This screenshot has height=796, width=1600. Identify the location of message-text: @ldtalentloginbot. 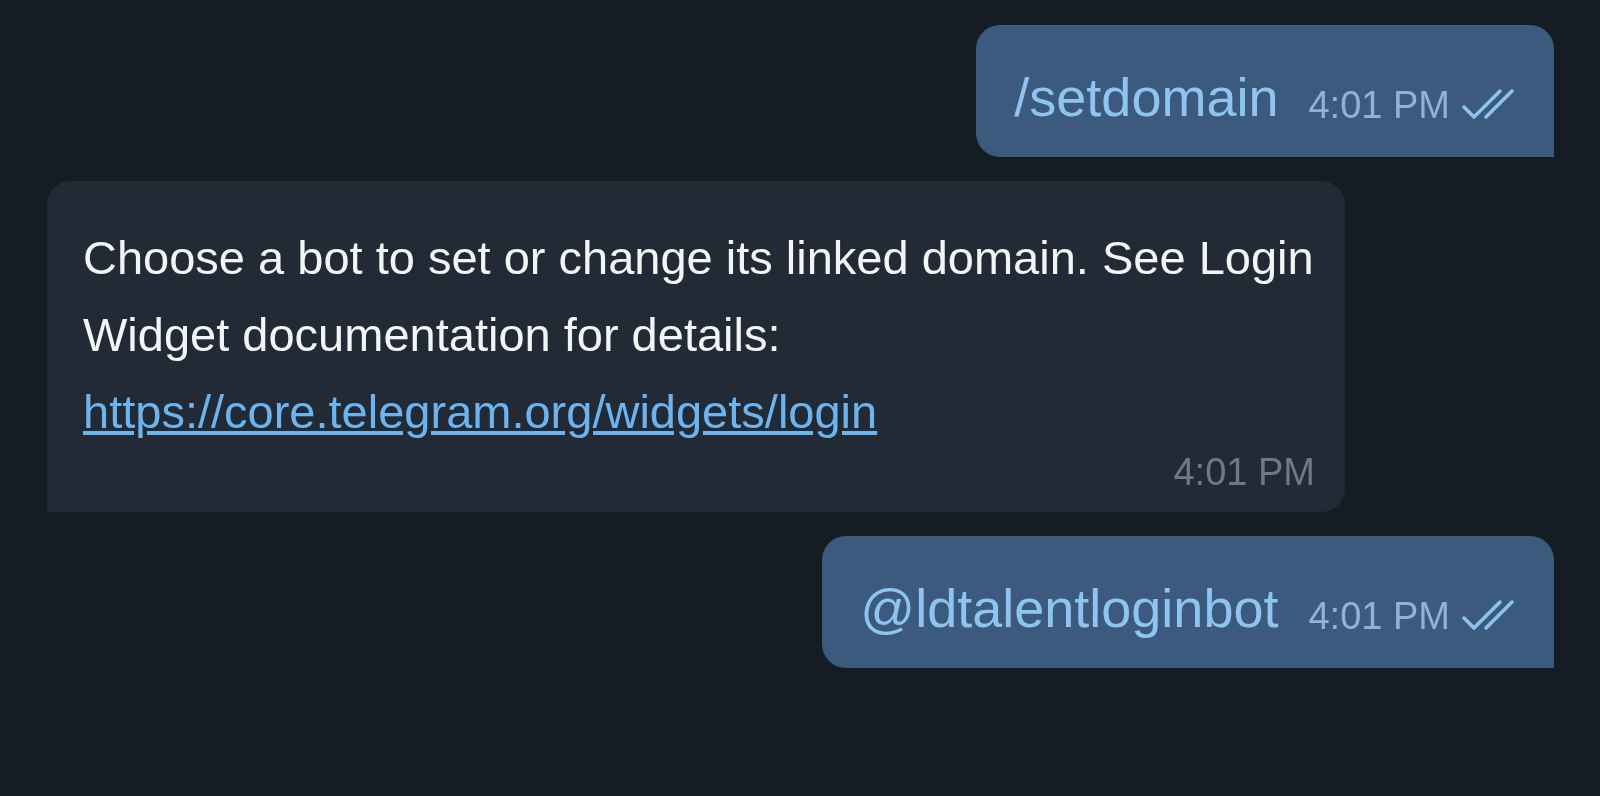
(1069, 608).